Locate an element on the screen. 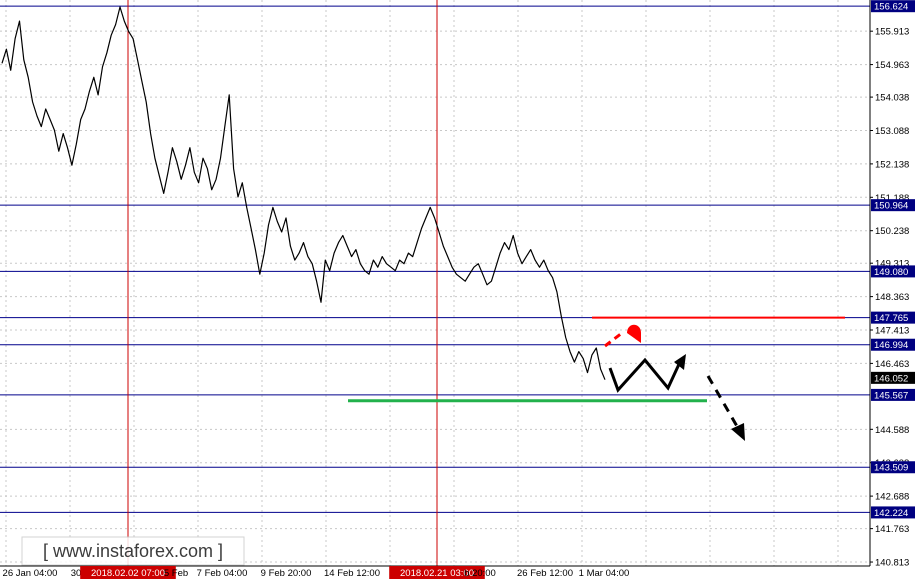 Image resolution: width=915 pixels, height=588 pixels. y-tick-label: 155.913 is located at coordinates (892, 32).